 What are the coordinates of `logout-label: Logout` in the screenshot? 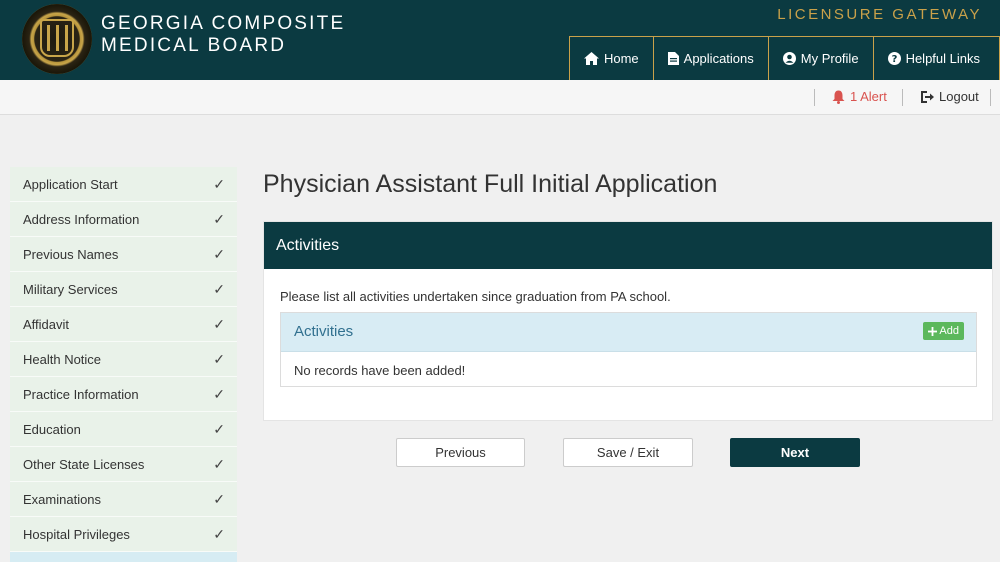 It's located at (959, 96).